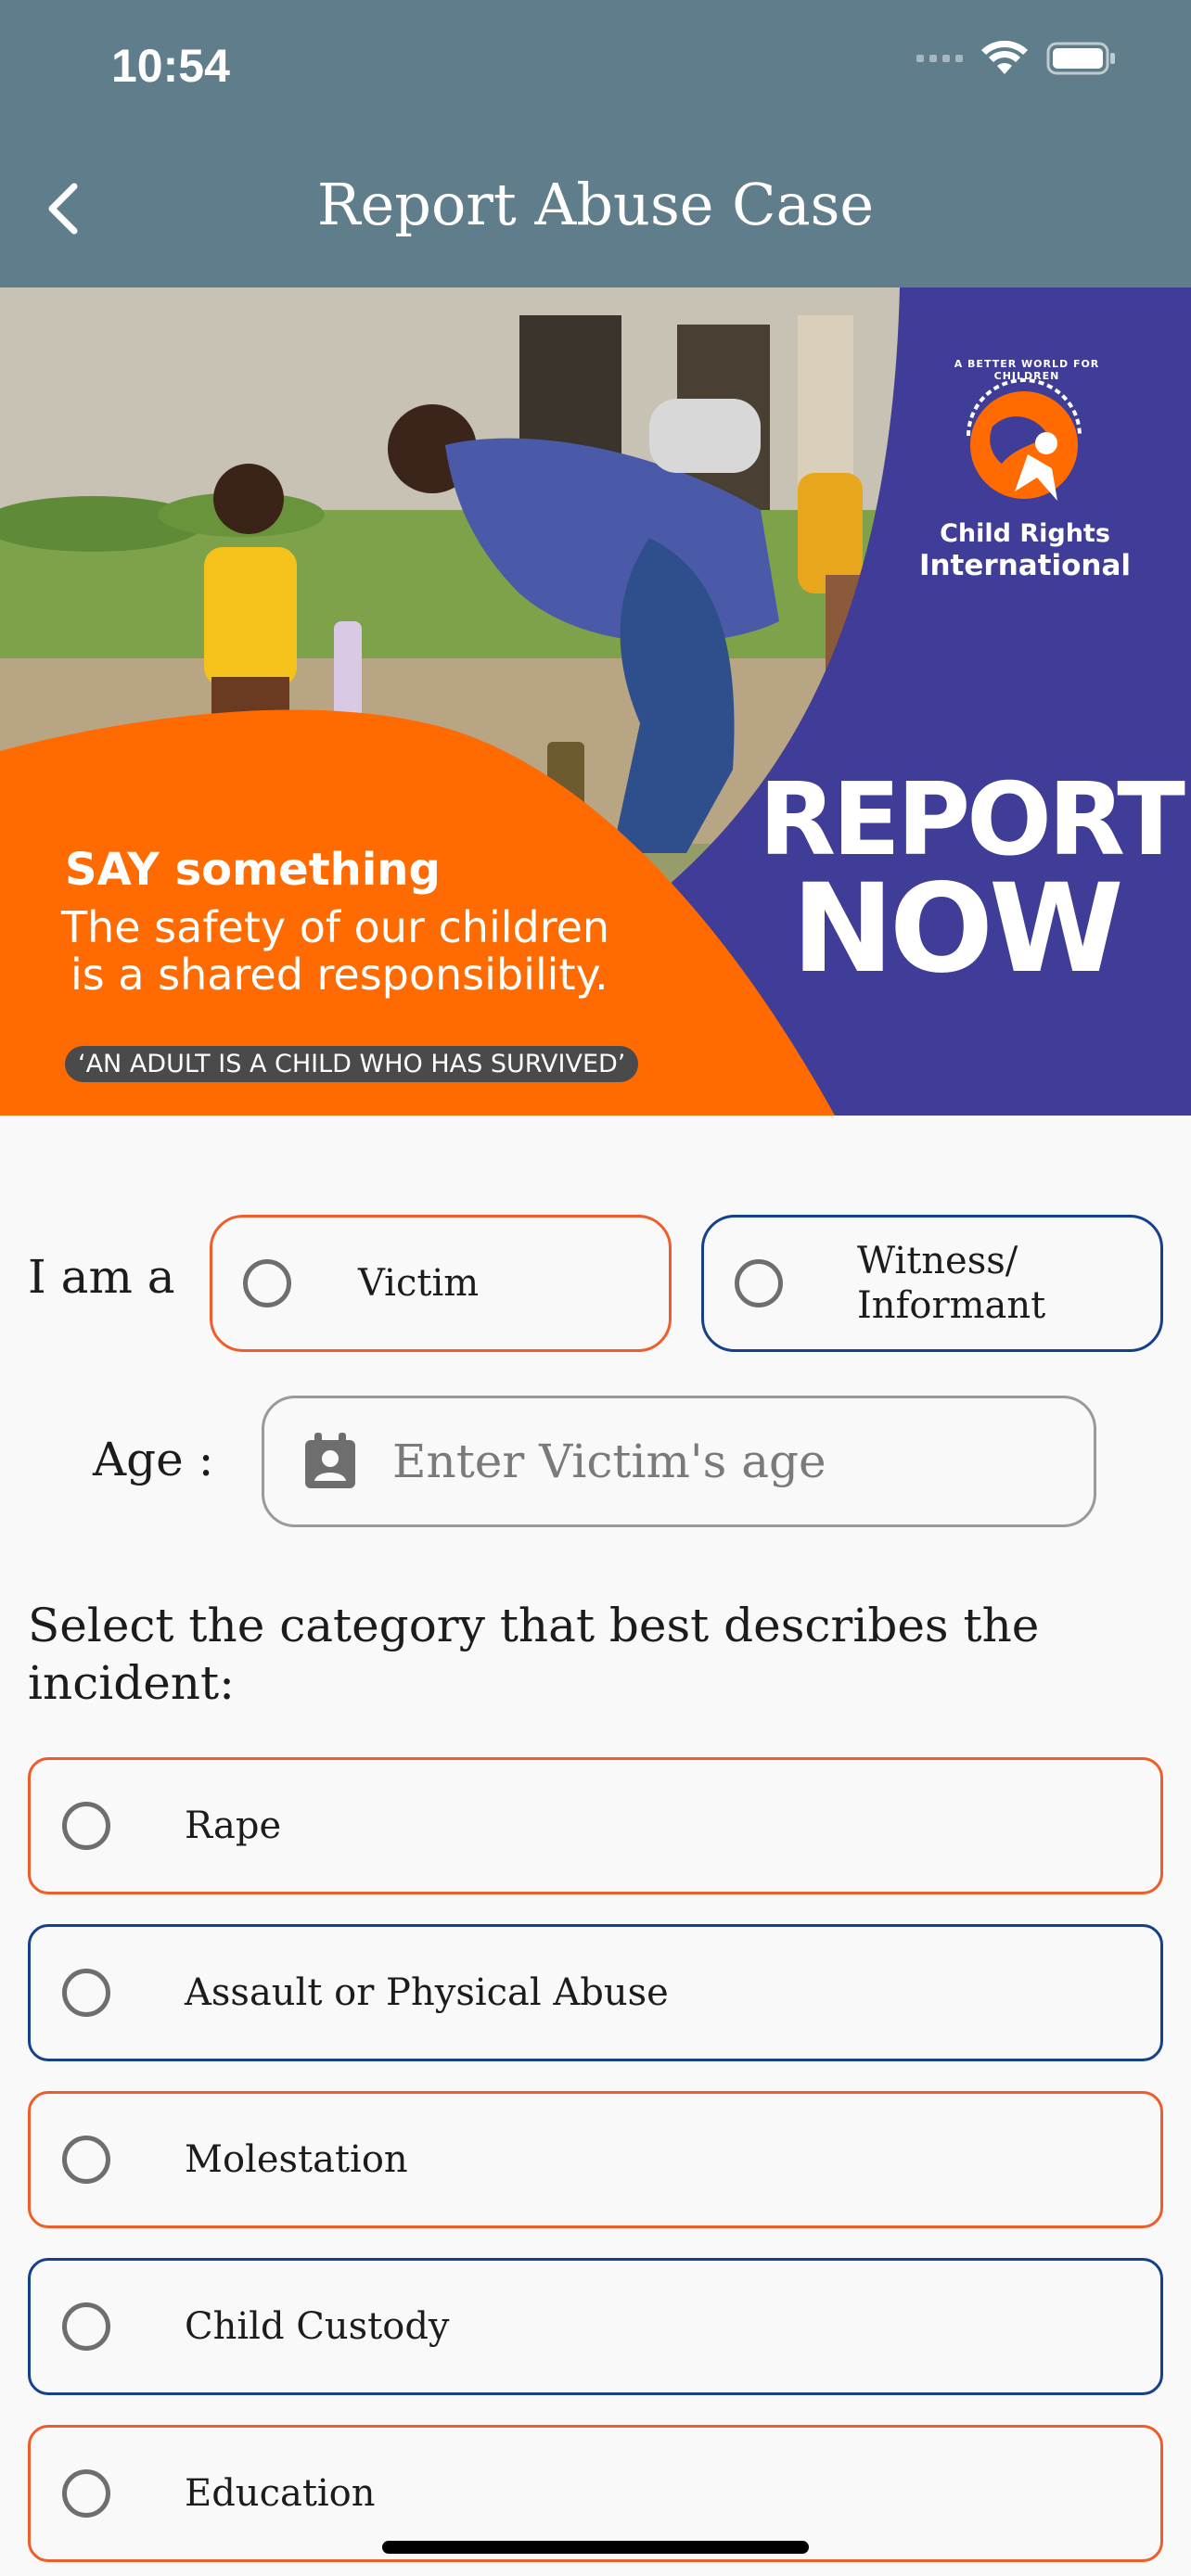  Describe the element at coordinates (280, 2493) in the screenshot. I see `category-label: Education` at that location.